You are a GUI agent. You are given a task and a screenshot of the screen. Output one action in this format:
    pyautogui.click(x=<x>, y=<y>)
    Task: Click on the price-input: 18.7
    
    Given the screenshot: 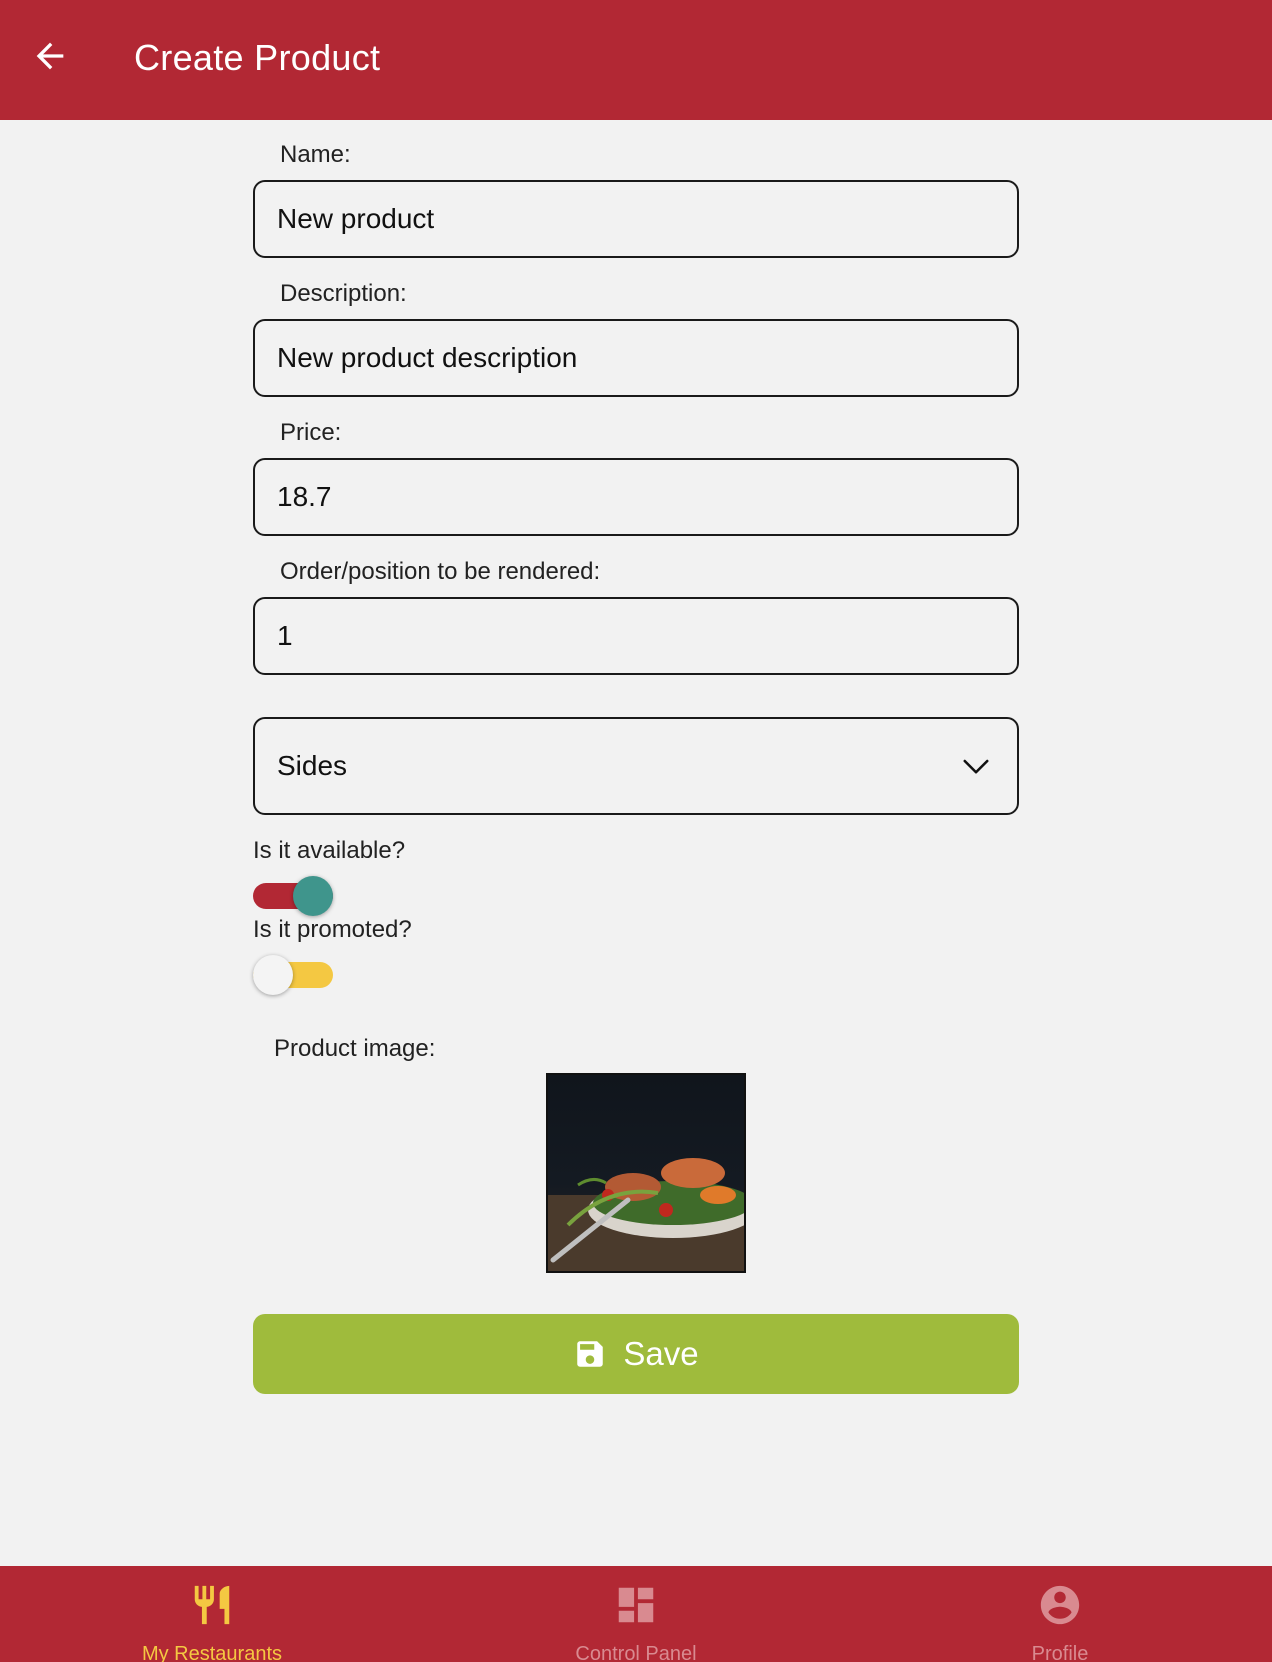 What is the action you would take?
    pyautogui.click(x=636, y=497)
    